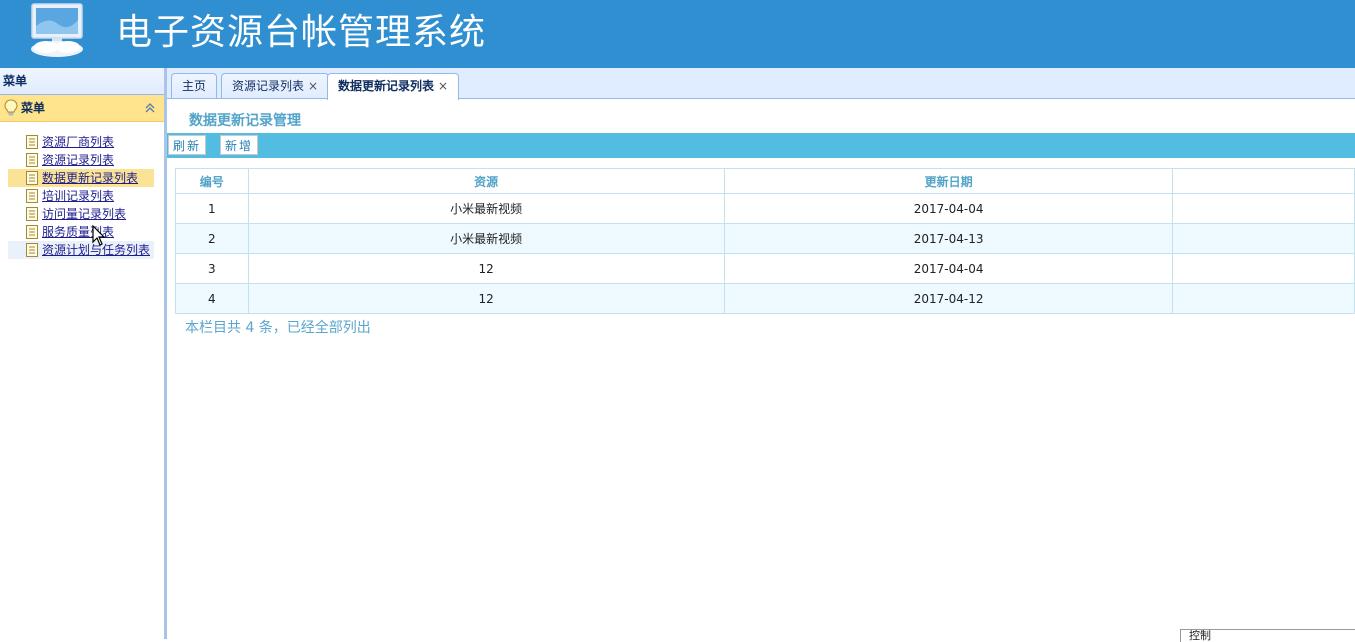 This screenshot has height=642, width=1355. What do you see at coordinates (212, 268) in the screenshot?
I see `table-cell: 3` at bounding box center [212, 268].